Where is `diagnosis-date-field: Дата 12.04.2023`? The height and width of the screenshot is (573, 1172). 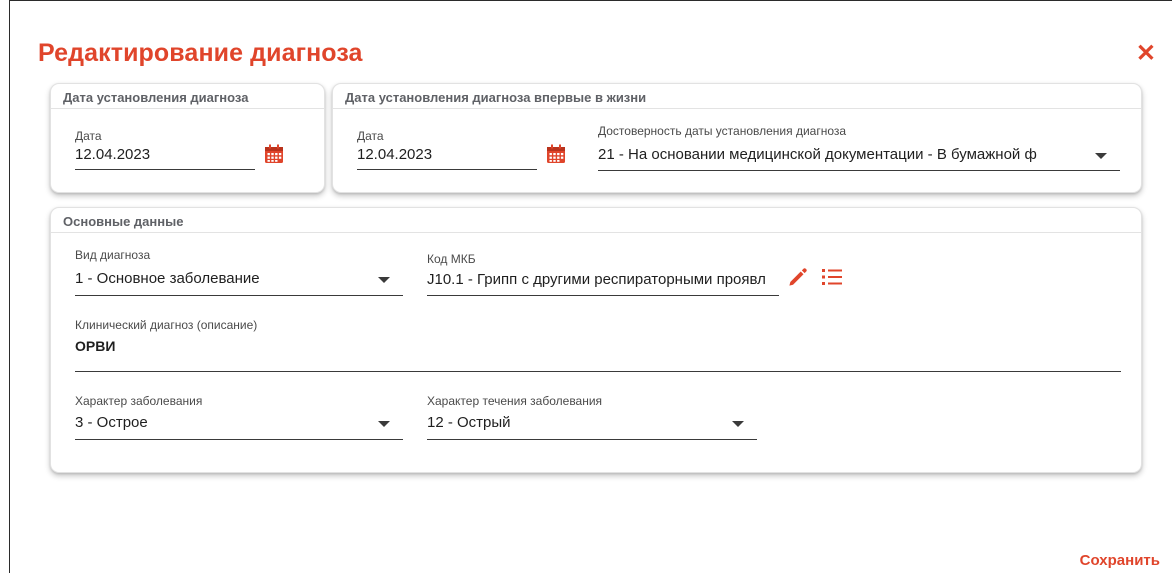 diagnosis-date-field: Дата 12.04.2023 is located at coordinates (182, 151).